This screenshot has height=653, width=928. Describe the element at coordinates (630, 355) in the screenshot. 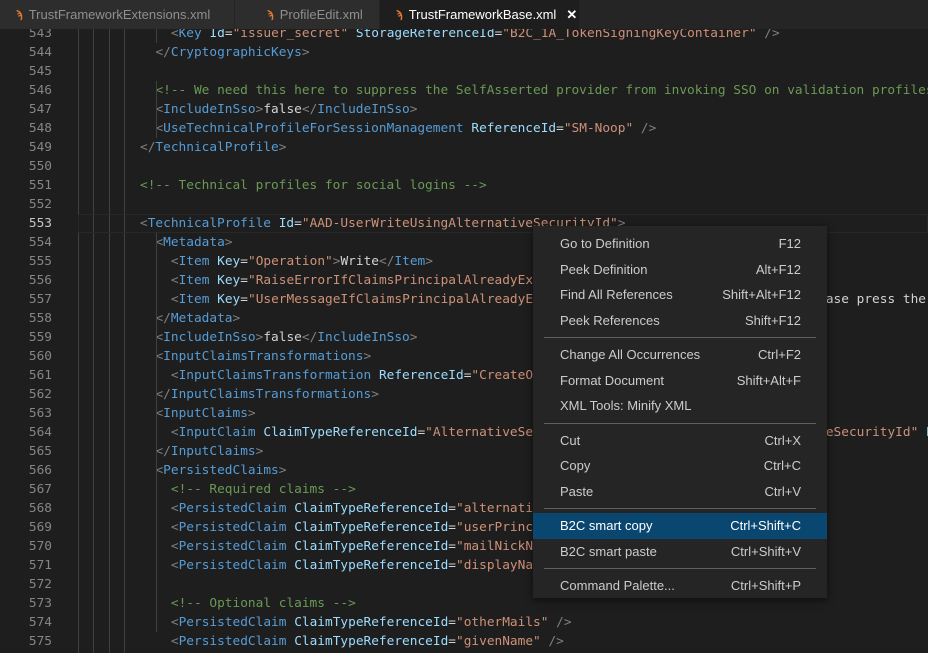

I see `menu-item-label: Change All Occurrences` at that location.